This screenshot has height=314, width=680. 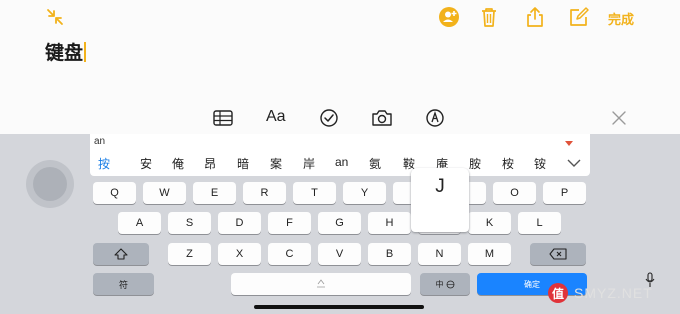 I want to click on candidate-item: 铵, so click(x=540, y=163).